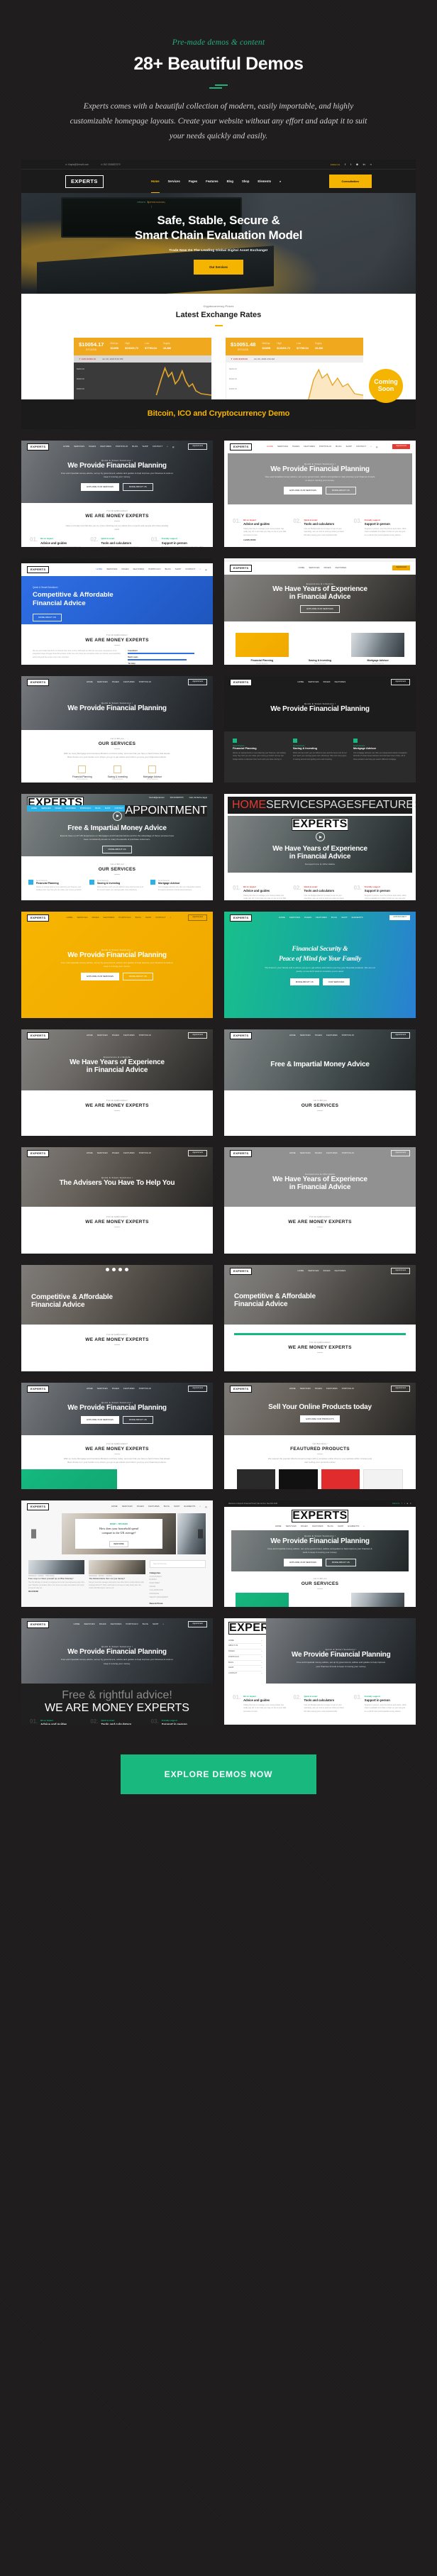  Describe the element at coordinates (120, 1269) in the screenshot. I see `instagram-icon` at that location.